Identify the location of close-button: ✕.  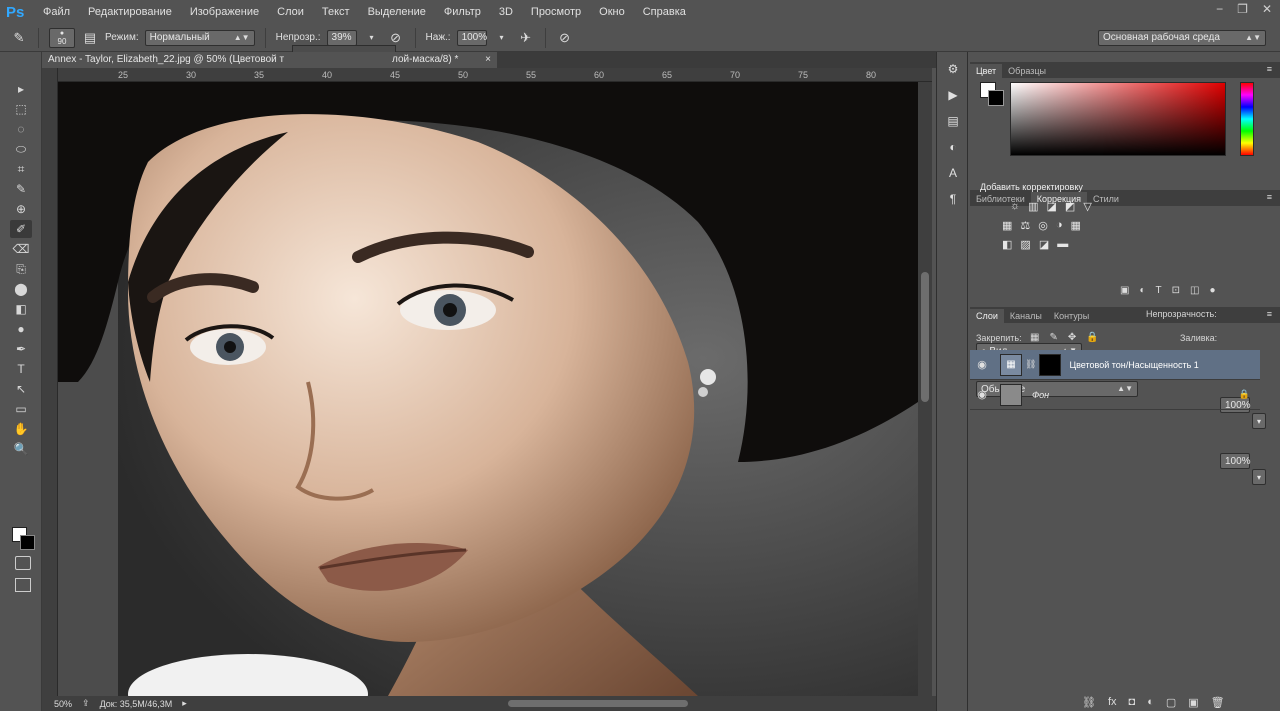
(1267, 9).